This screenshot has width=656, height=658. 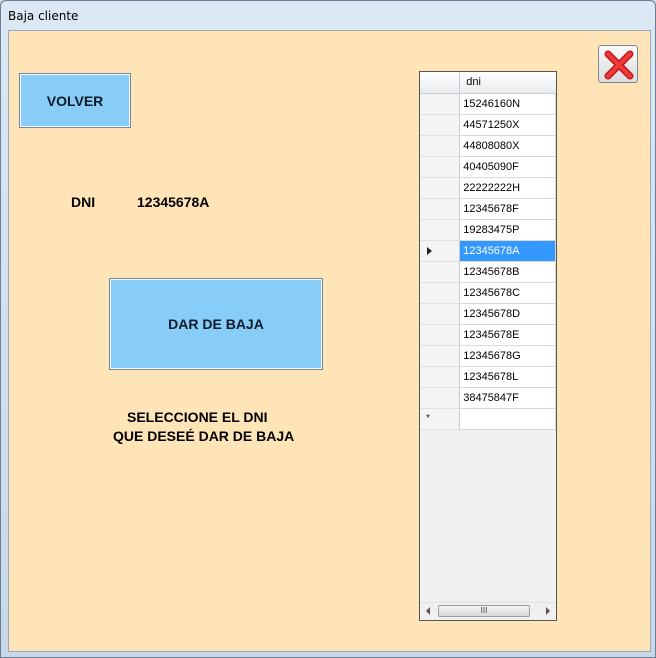 I want to click on dni-cell: 38475847F, so click(x=507, y=398).